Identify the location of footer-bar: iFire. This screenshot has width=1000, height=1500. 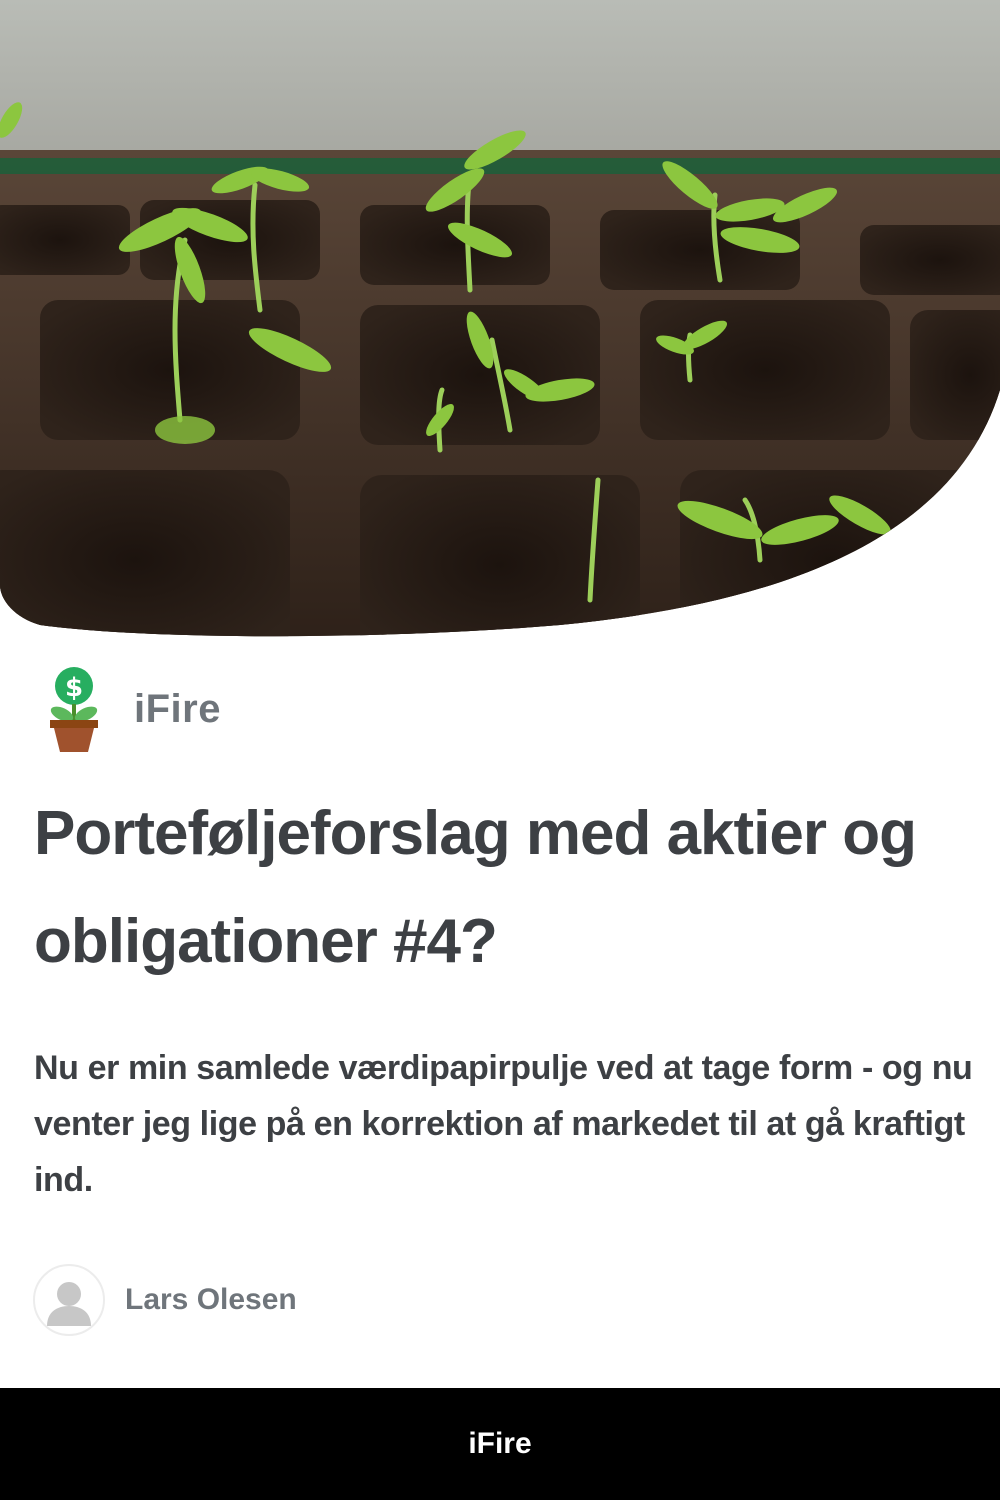
(500, 1444).